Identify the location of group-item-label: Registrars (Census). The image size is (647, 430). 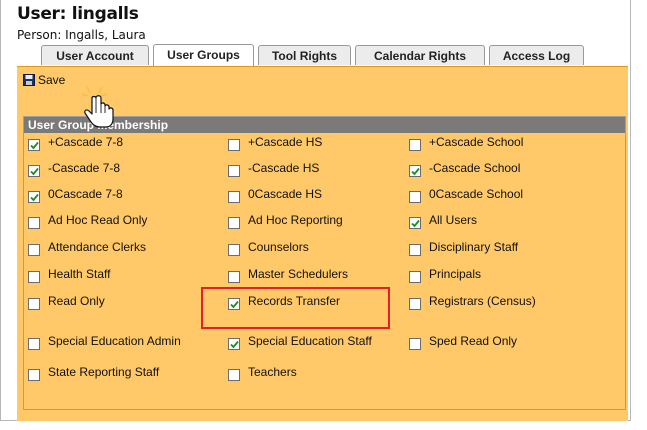
(482, 301).